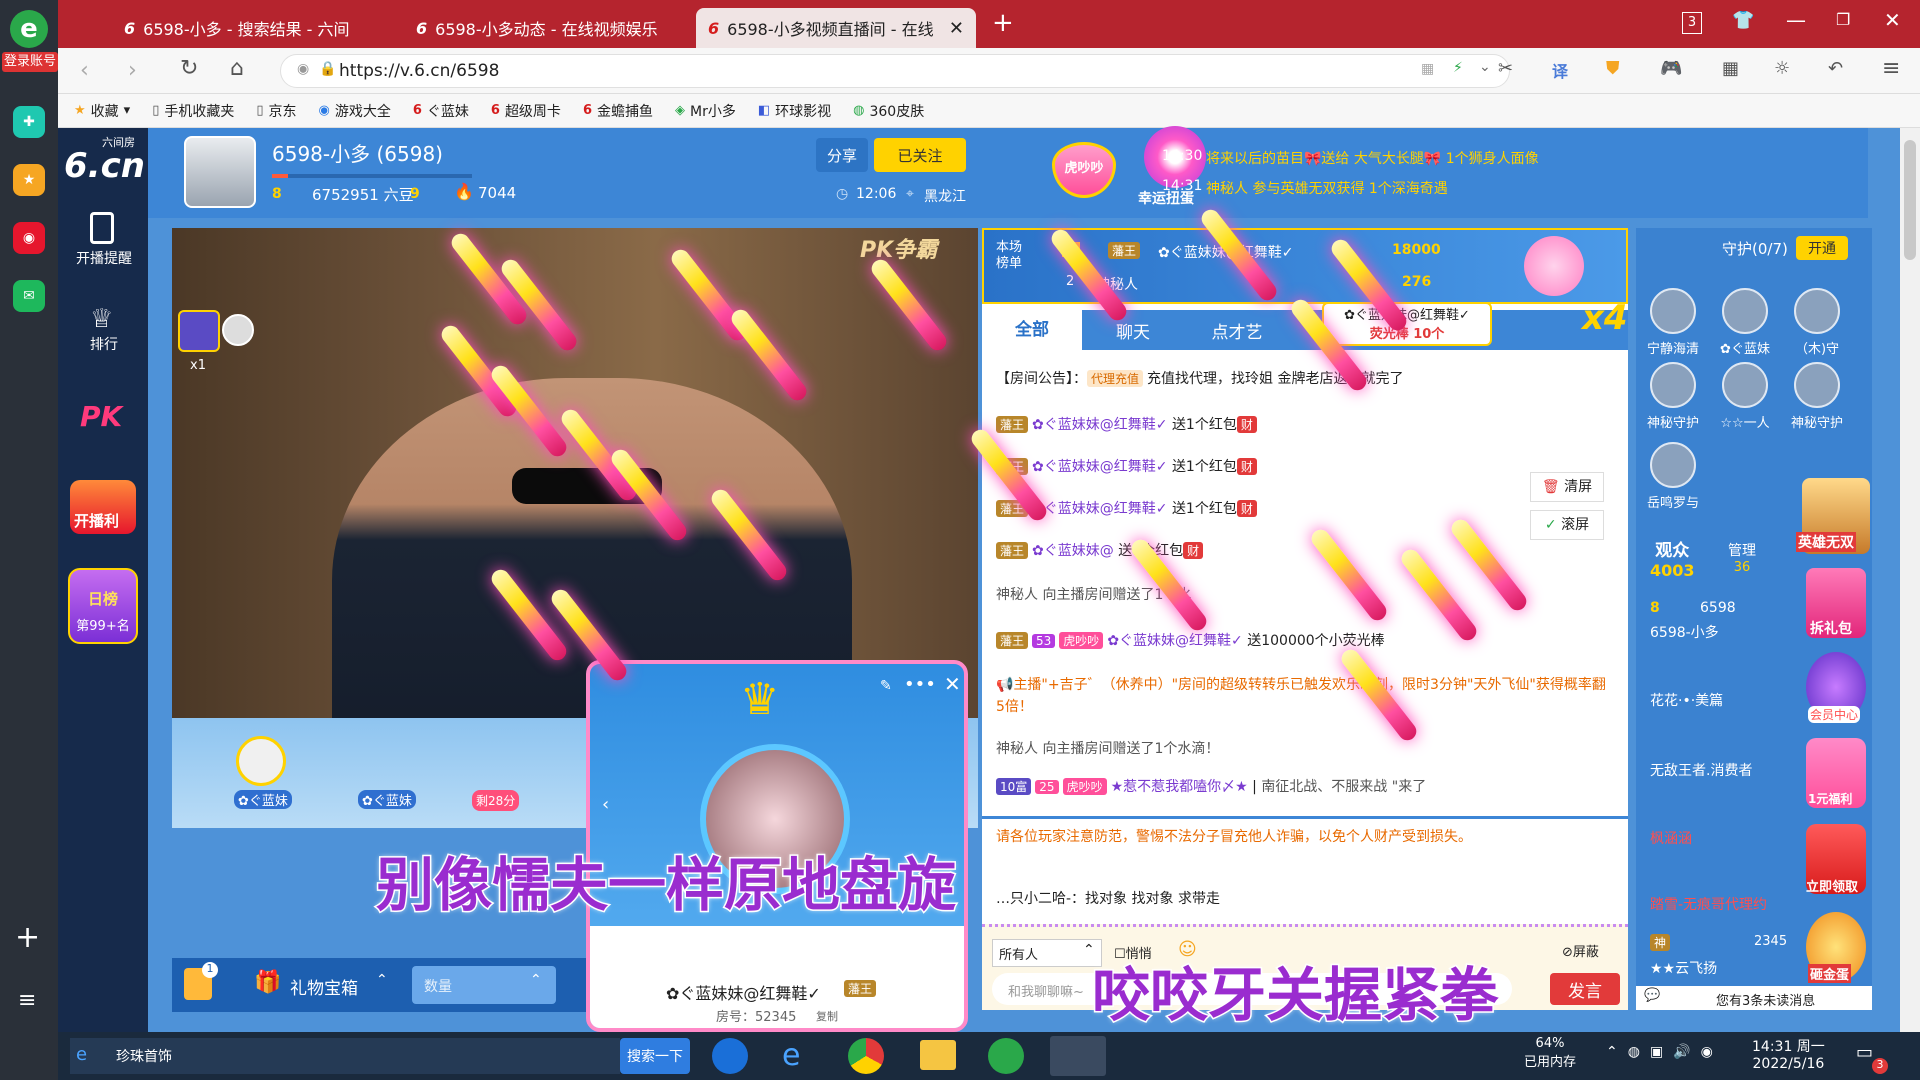 This screenshot has width=1920, height=1080. What do you see at coordinates (1671, 838) in the screenshot?
I see `viewer-name: 枫涵涵` at bounding box center [1671, 838].